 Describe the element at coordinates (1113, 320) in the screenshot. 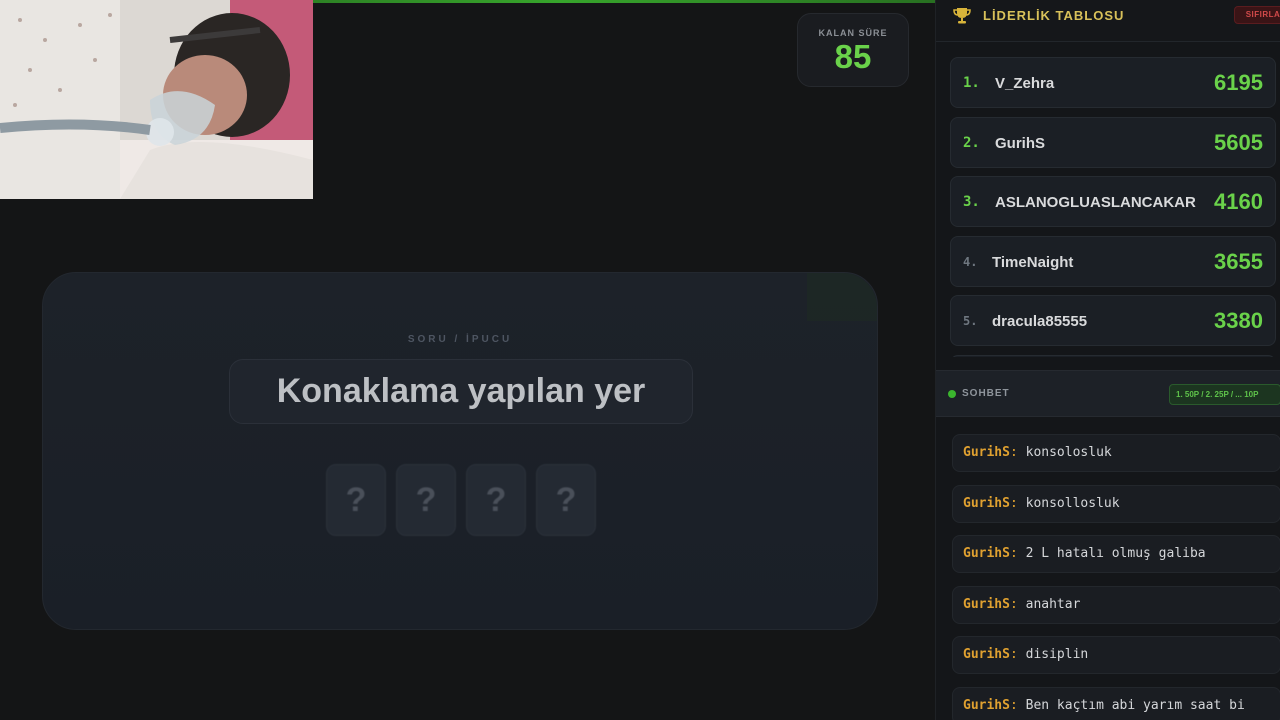

I see `leaderboard-row: 5. dracula85555 3380` at that location.